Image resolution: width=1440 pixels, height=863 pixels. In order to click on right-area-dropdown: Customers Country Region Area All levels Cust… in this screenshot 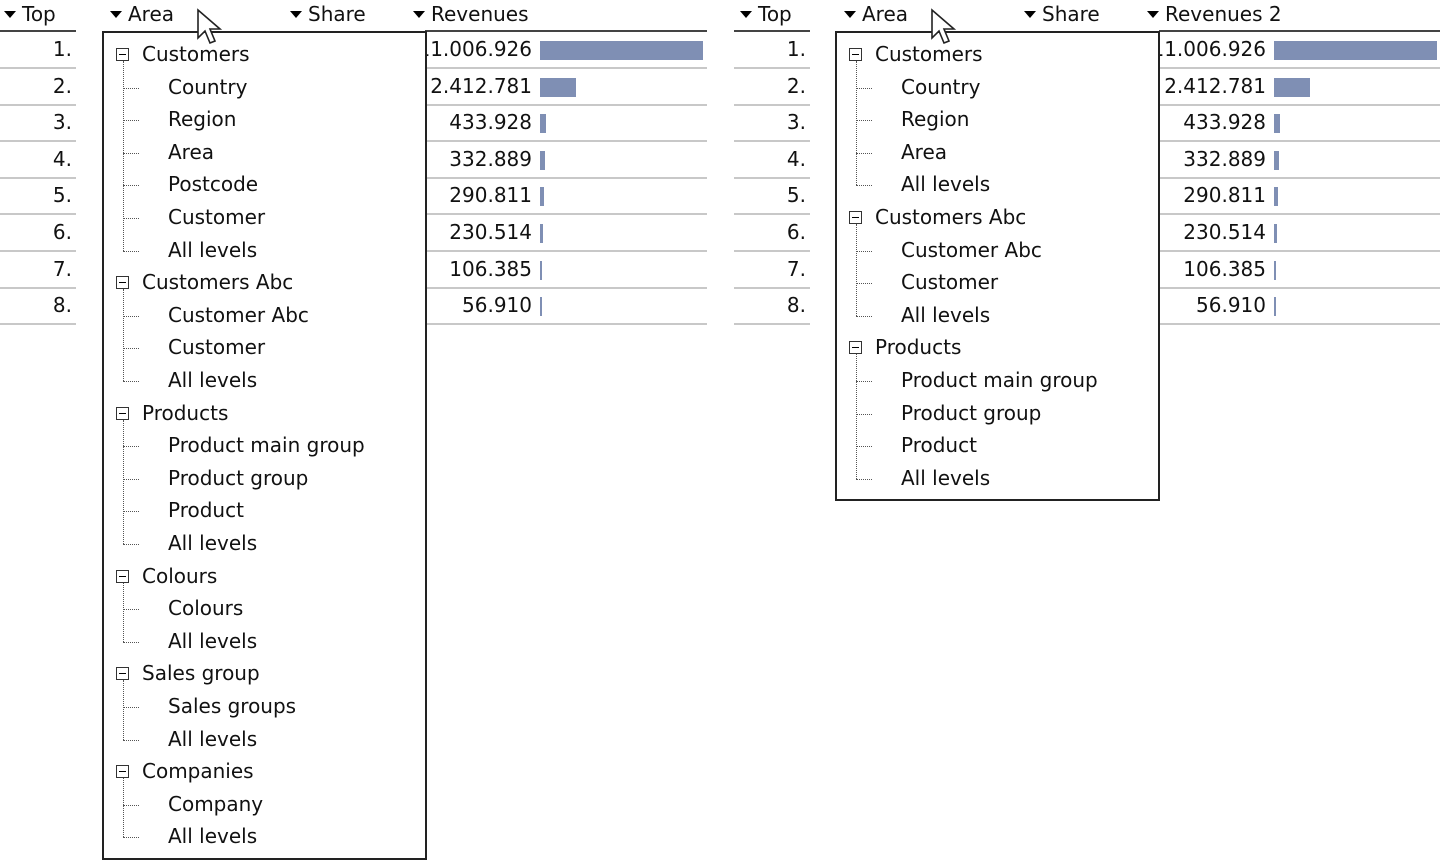, I will do `click(997, 266)`.